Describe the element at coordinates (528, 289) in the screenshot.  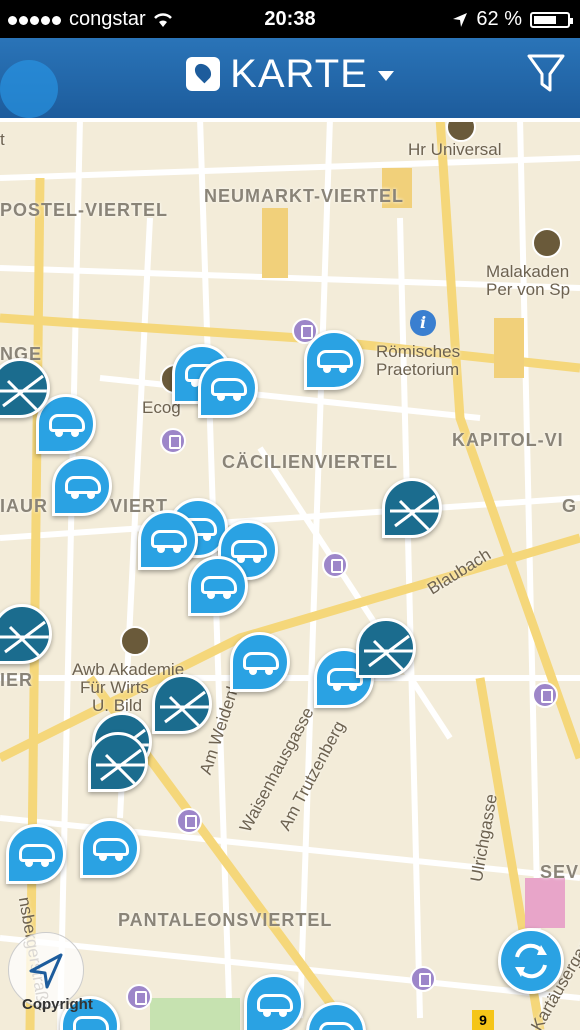
I see `poi-label: Per von Sp` at that location.